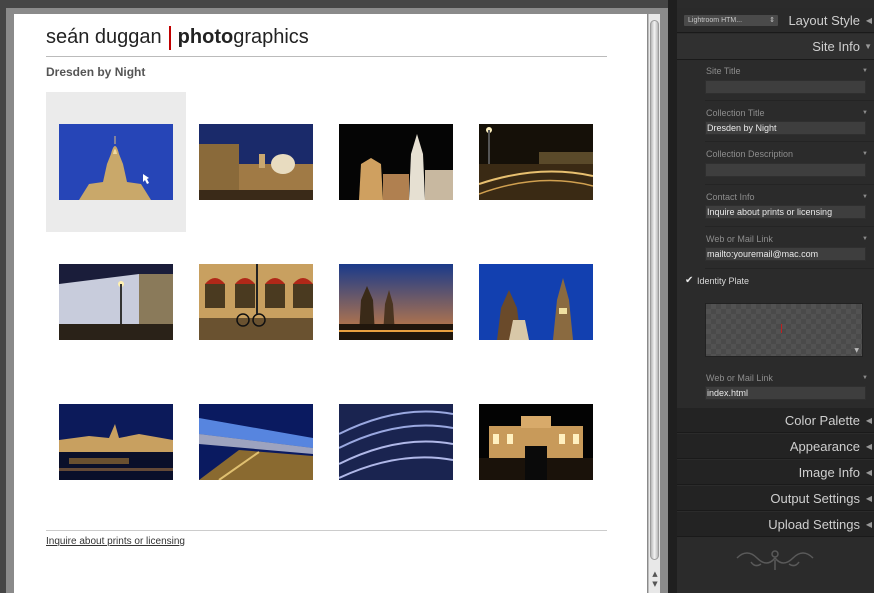  I want to click on collection-title-label-text: Collection Title, so click(735, 113).